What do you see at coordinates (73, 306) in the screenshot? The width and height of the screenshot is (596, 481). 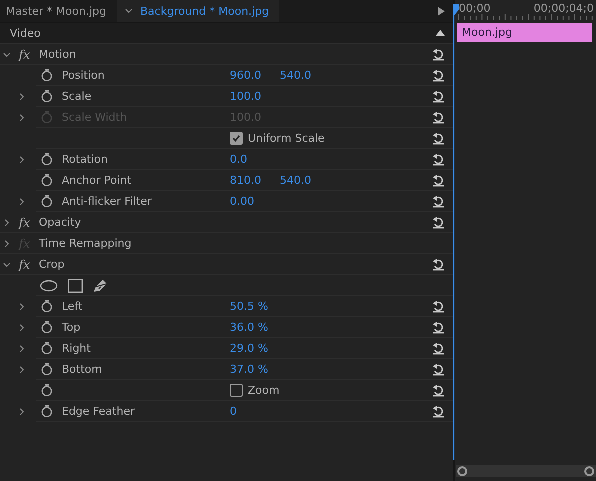 I see `property-name: Left` at bounding box center [73, 306].